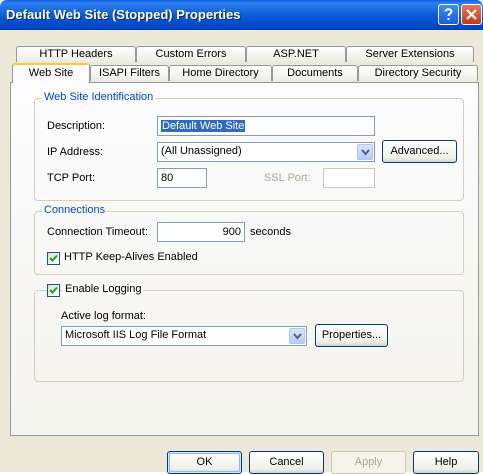 This screenshot has width=483, height=474. What do you see at coordinates (131, 257) in the screenshot?
I see `keepalive-label: HTTP Keep-Alives Enabled` at bounding box center [131, 257].